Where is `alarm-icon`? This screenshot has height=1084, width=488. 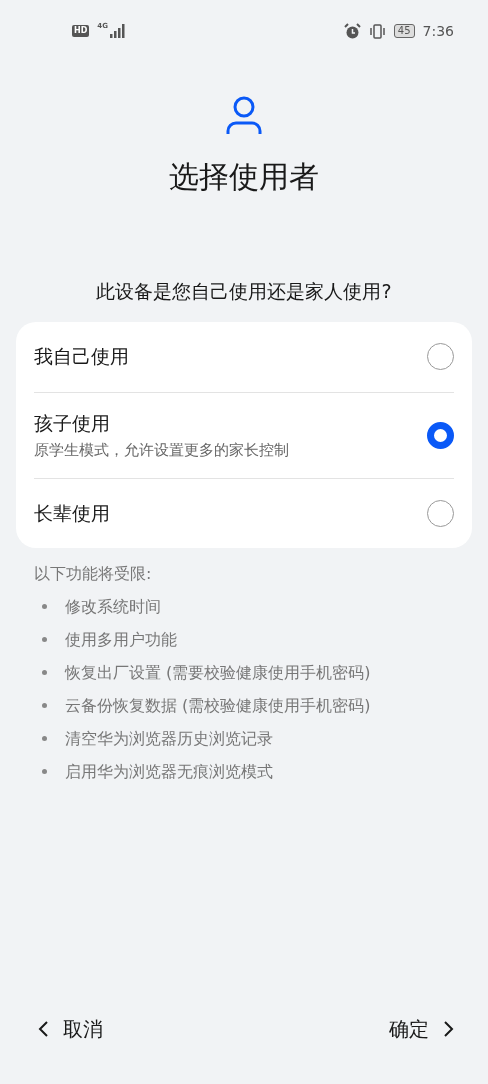
alarm-icon is located at coordinates (352, 31).